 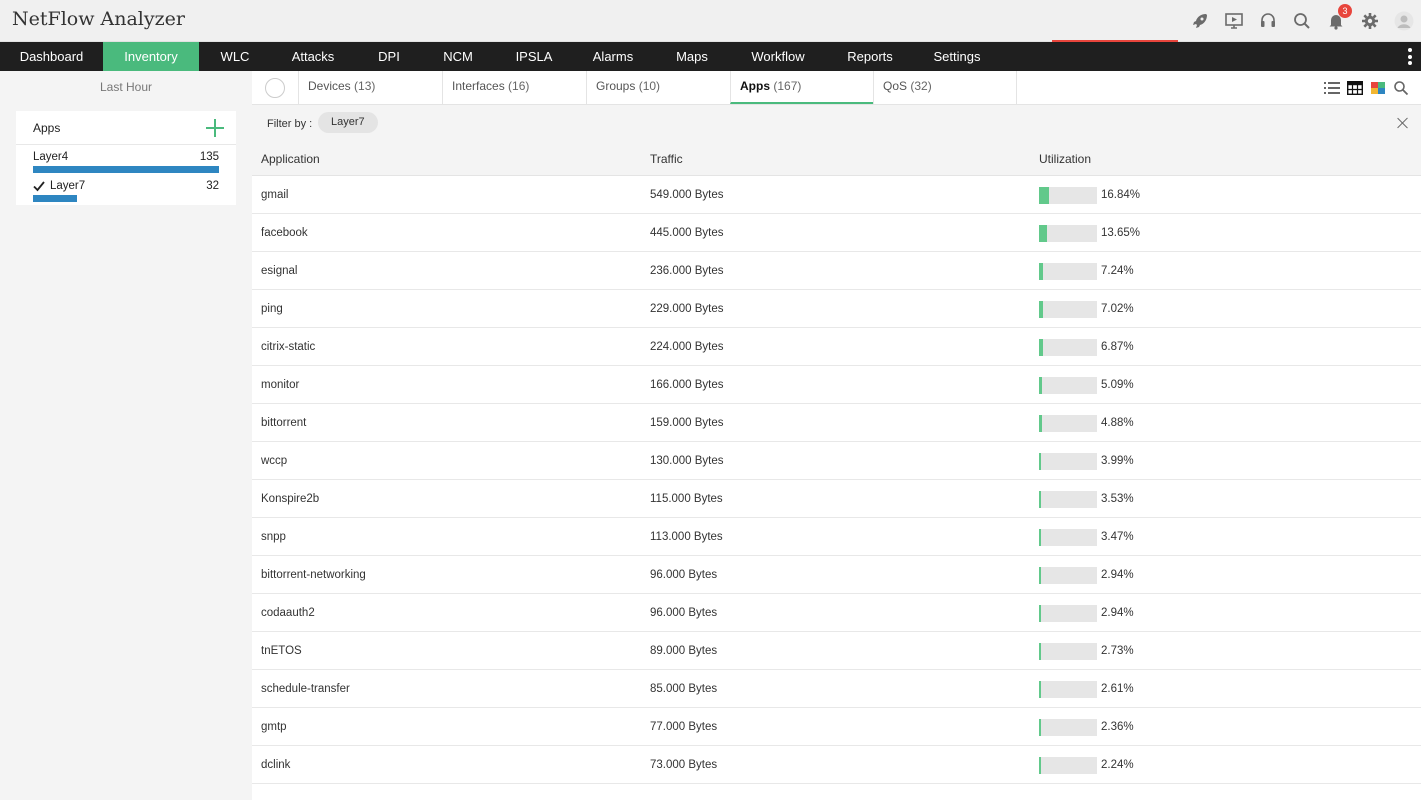 I want to click on utilization-cell: 3.47%, so click(x=1099, y=537).